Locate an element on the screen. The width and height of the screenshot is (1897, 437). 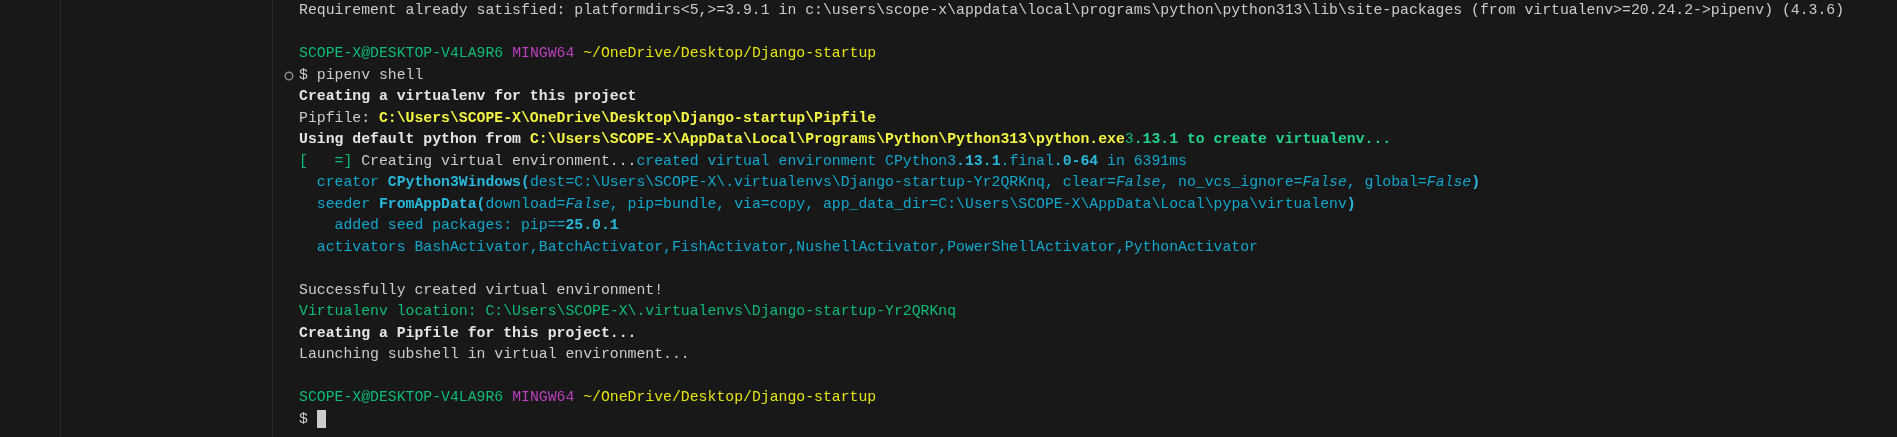
terminal-line: Successfully created virtual environment! is located at coordinates (481, 290).